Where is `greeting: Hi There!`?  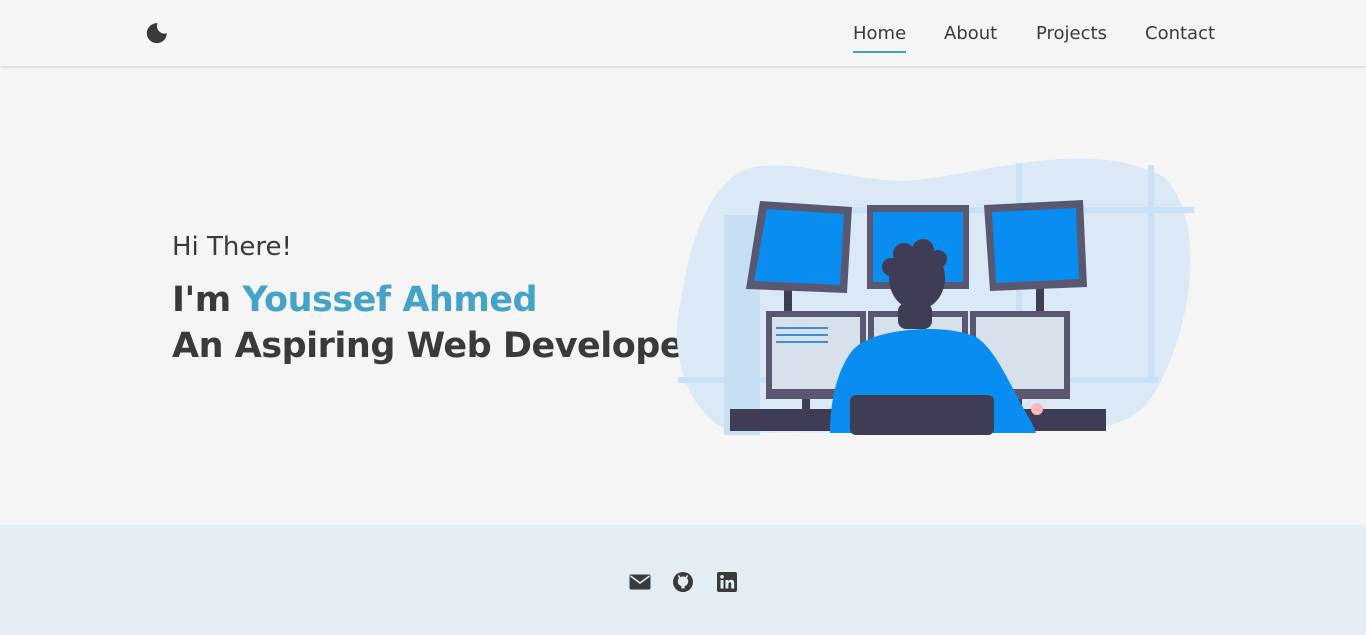 greeting: Hi There! is located at coordinates (232, 247).